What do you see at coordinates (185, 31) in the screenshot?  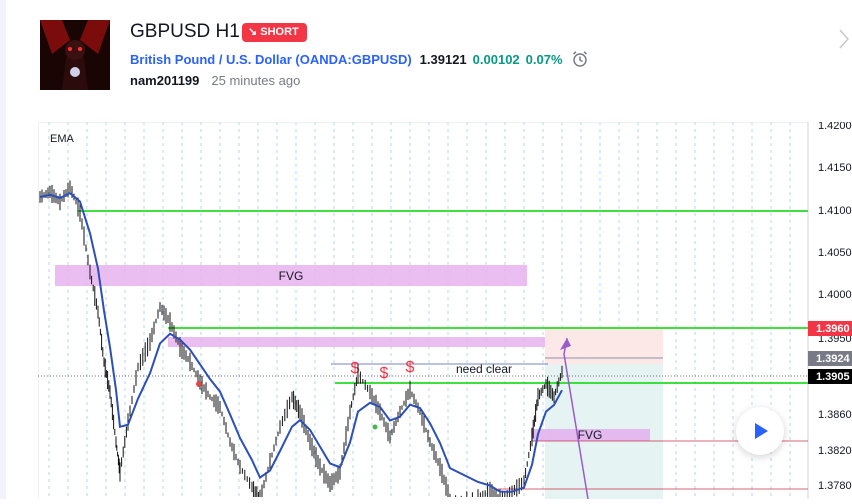 I see `idea-title: GBPUSD H1` at bounding box center [185, 31].